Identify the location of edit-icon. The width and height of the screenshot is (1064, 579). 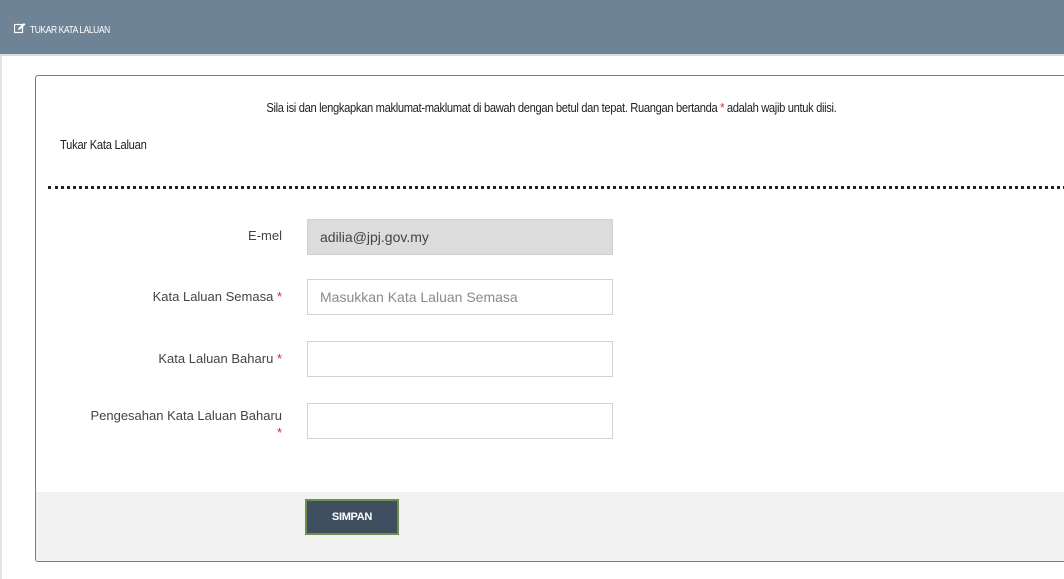
(19, 30).